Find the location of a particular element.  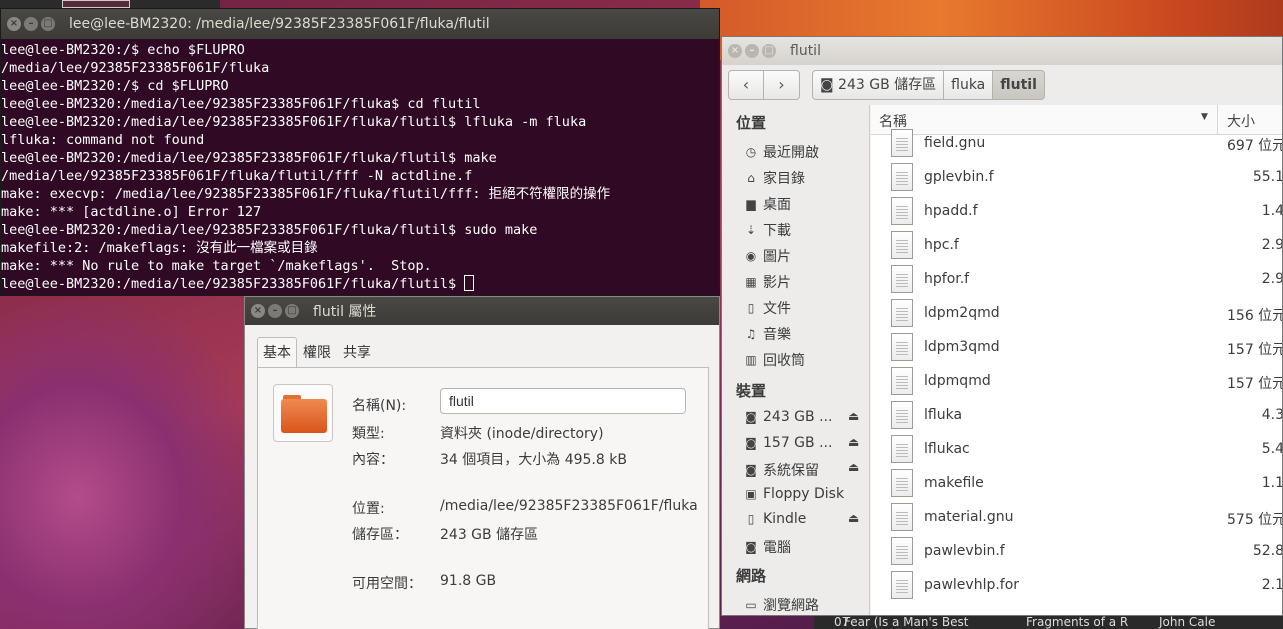

tab-basic: 基本 is located at coordinates (277, 352).